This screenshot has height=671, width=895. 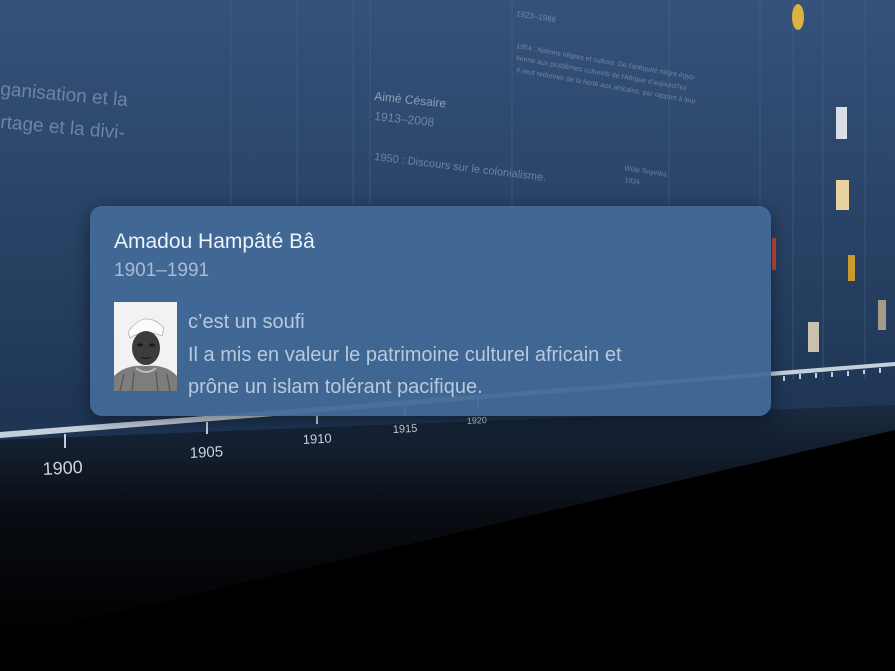 What do you see at coordinates (405, 429) in the screenshot?
I see `year-label-1915: 1915` at bounding box center [405, 429].